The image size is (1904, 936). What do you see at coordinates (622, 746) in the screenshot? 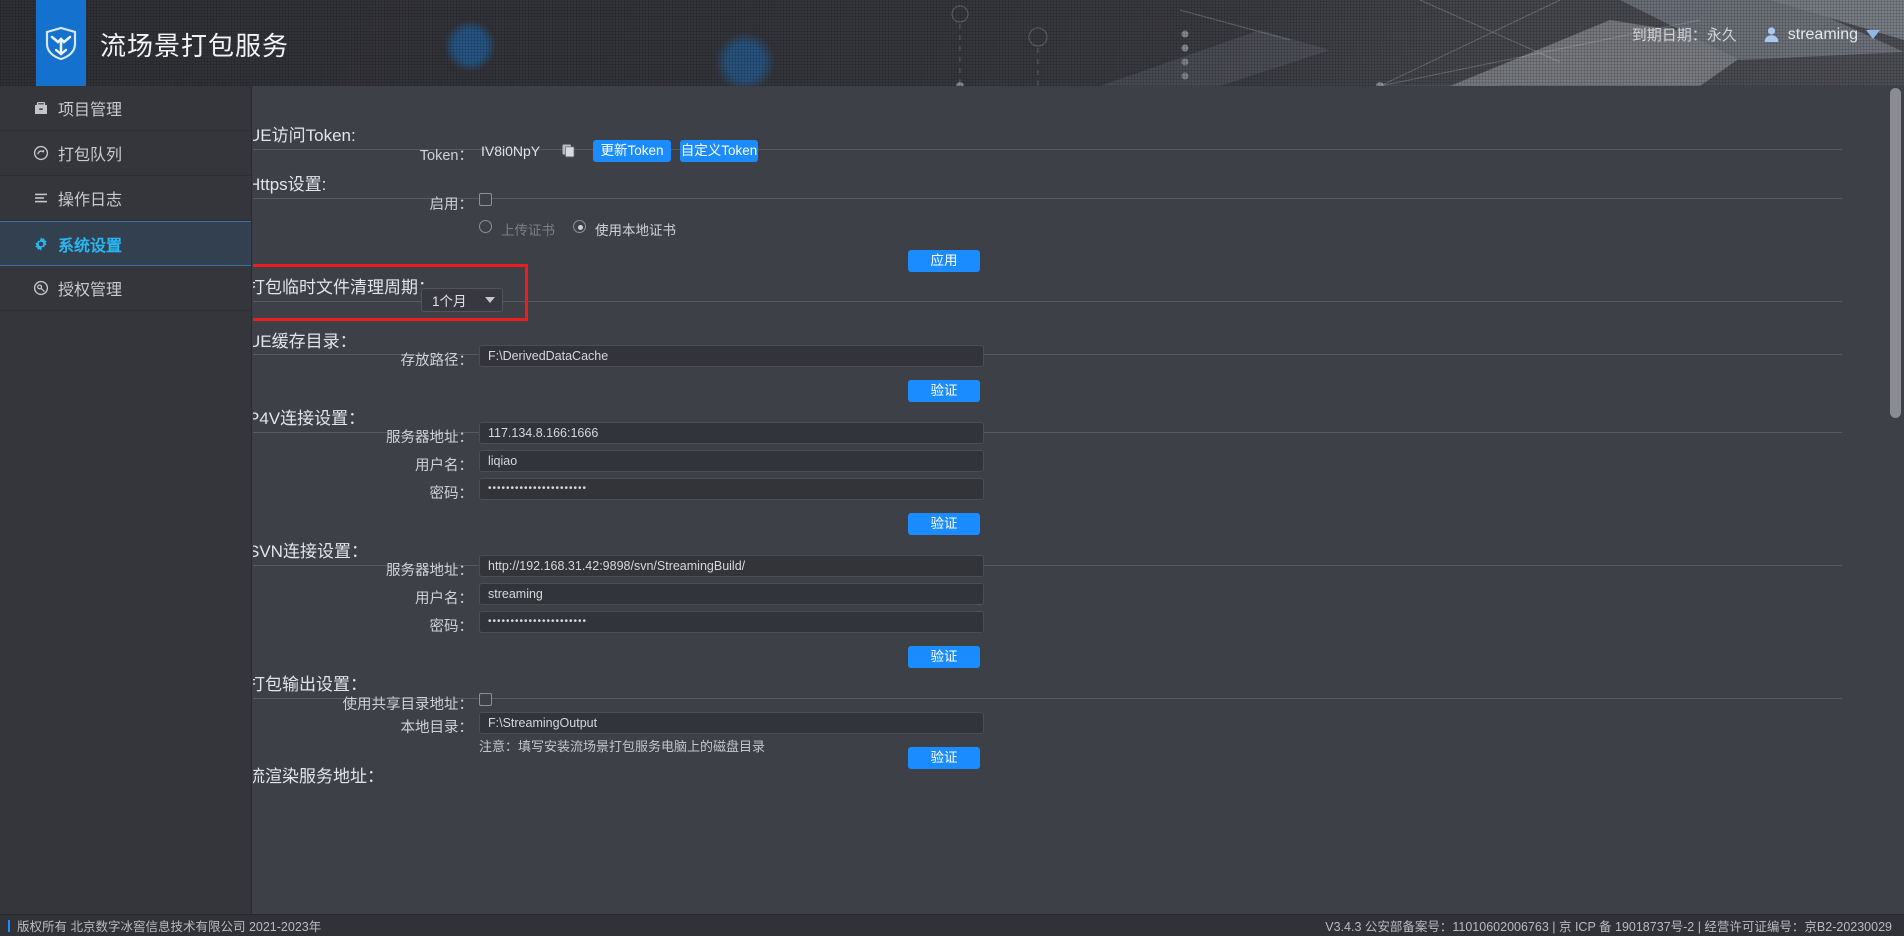
I see `output-note: 注意：填写安装流场景打包服务电脑上的磁盘目录` at bounding box center [622, 746].